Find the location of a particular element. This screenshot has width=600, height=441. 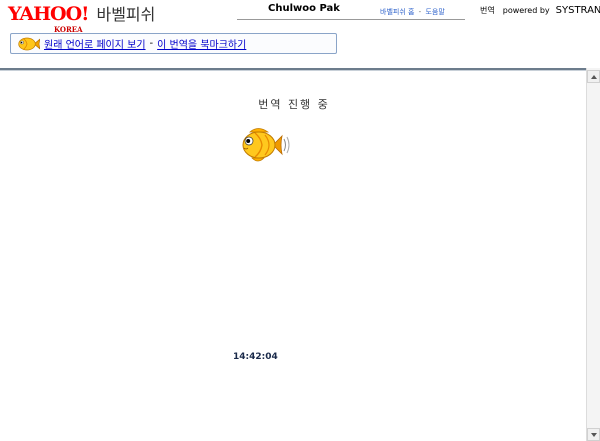

top-links: 바벨피쉬 홈 - 도움말 is located at coordinates (412, 12).